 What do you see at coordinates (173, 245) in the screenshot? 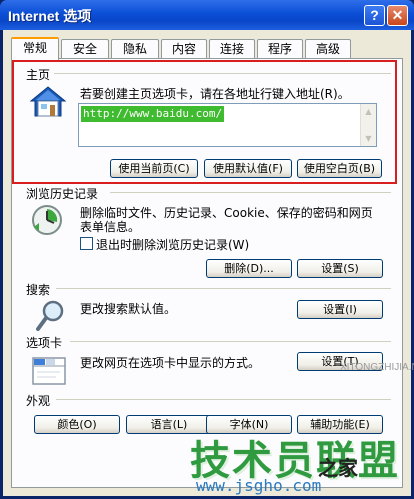
I see `delete-on-exit-label: 退出时删除浏览历史记录(W)` at bounding box center [173, 245].